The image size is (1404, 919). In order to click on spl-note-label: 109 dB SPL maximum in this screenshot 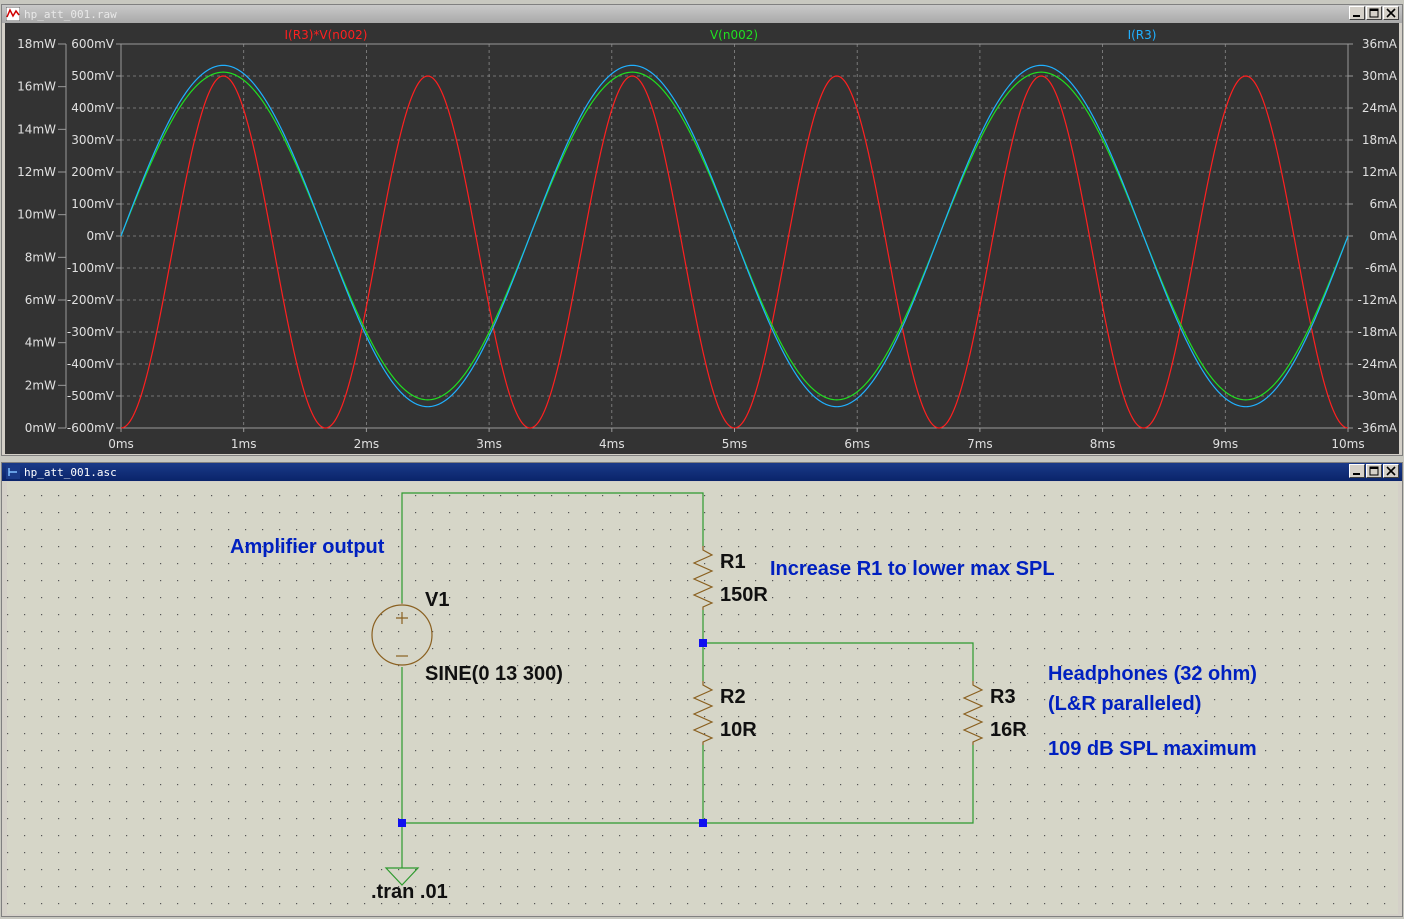, I will do `click(1152, 749)`.